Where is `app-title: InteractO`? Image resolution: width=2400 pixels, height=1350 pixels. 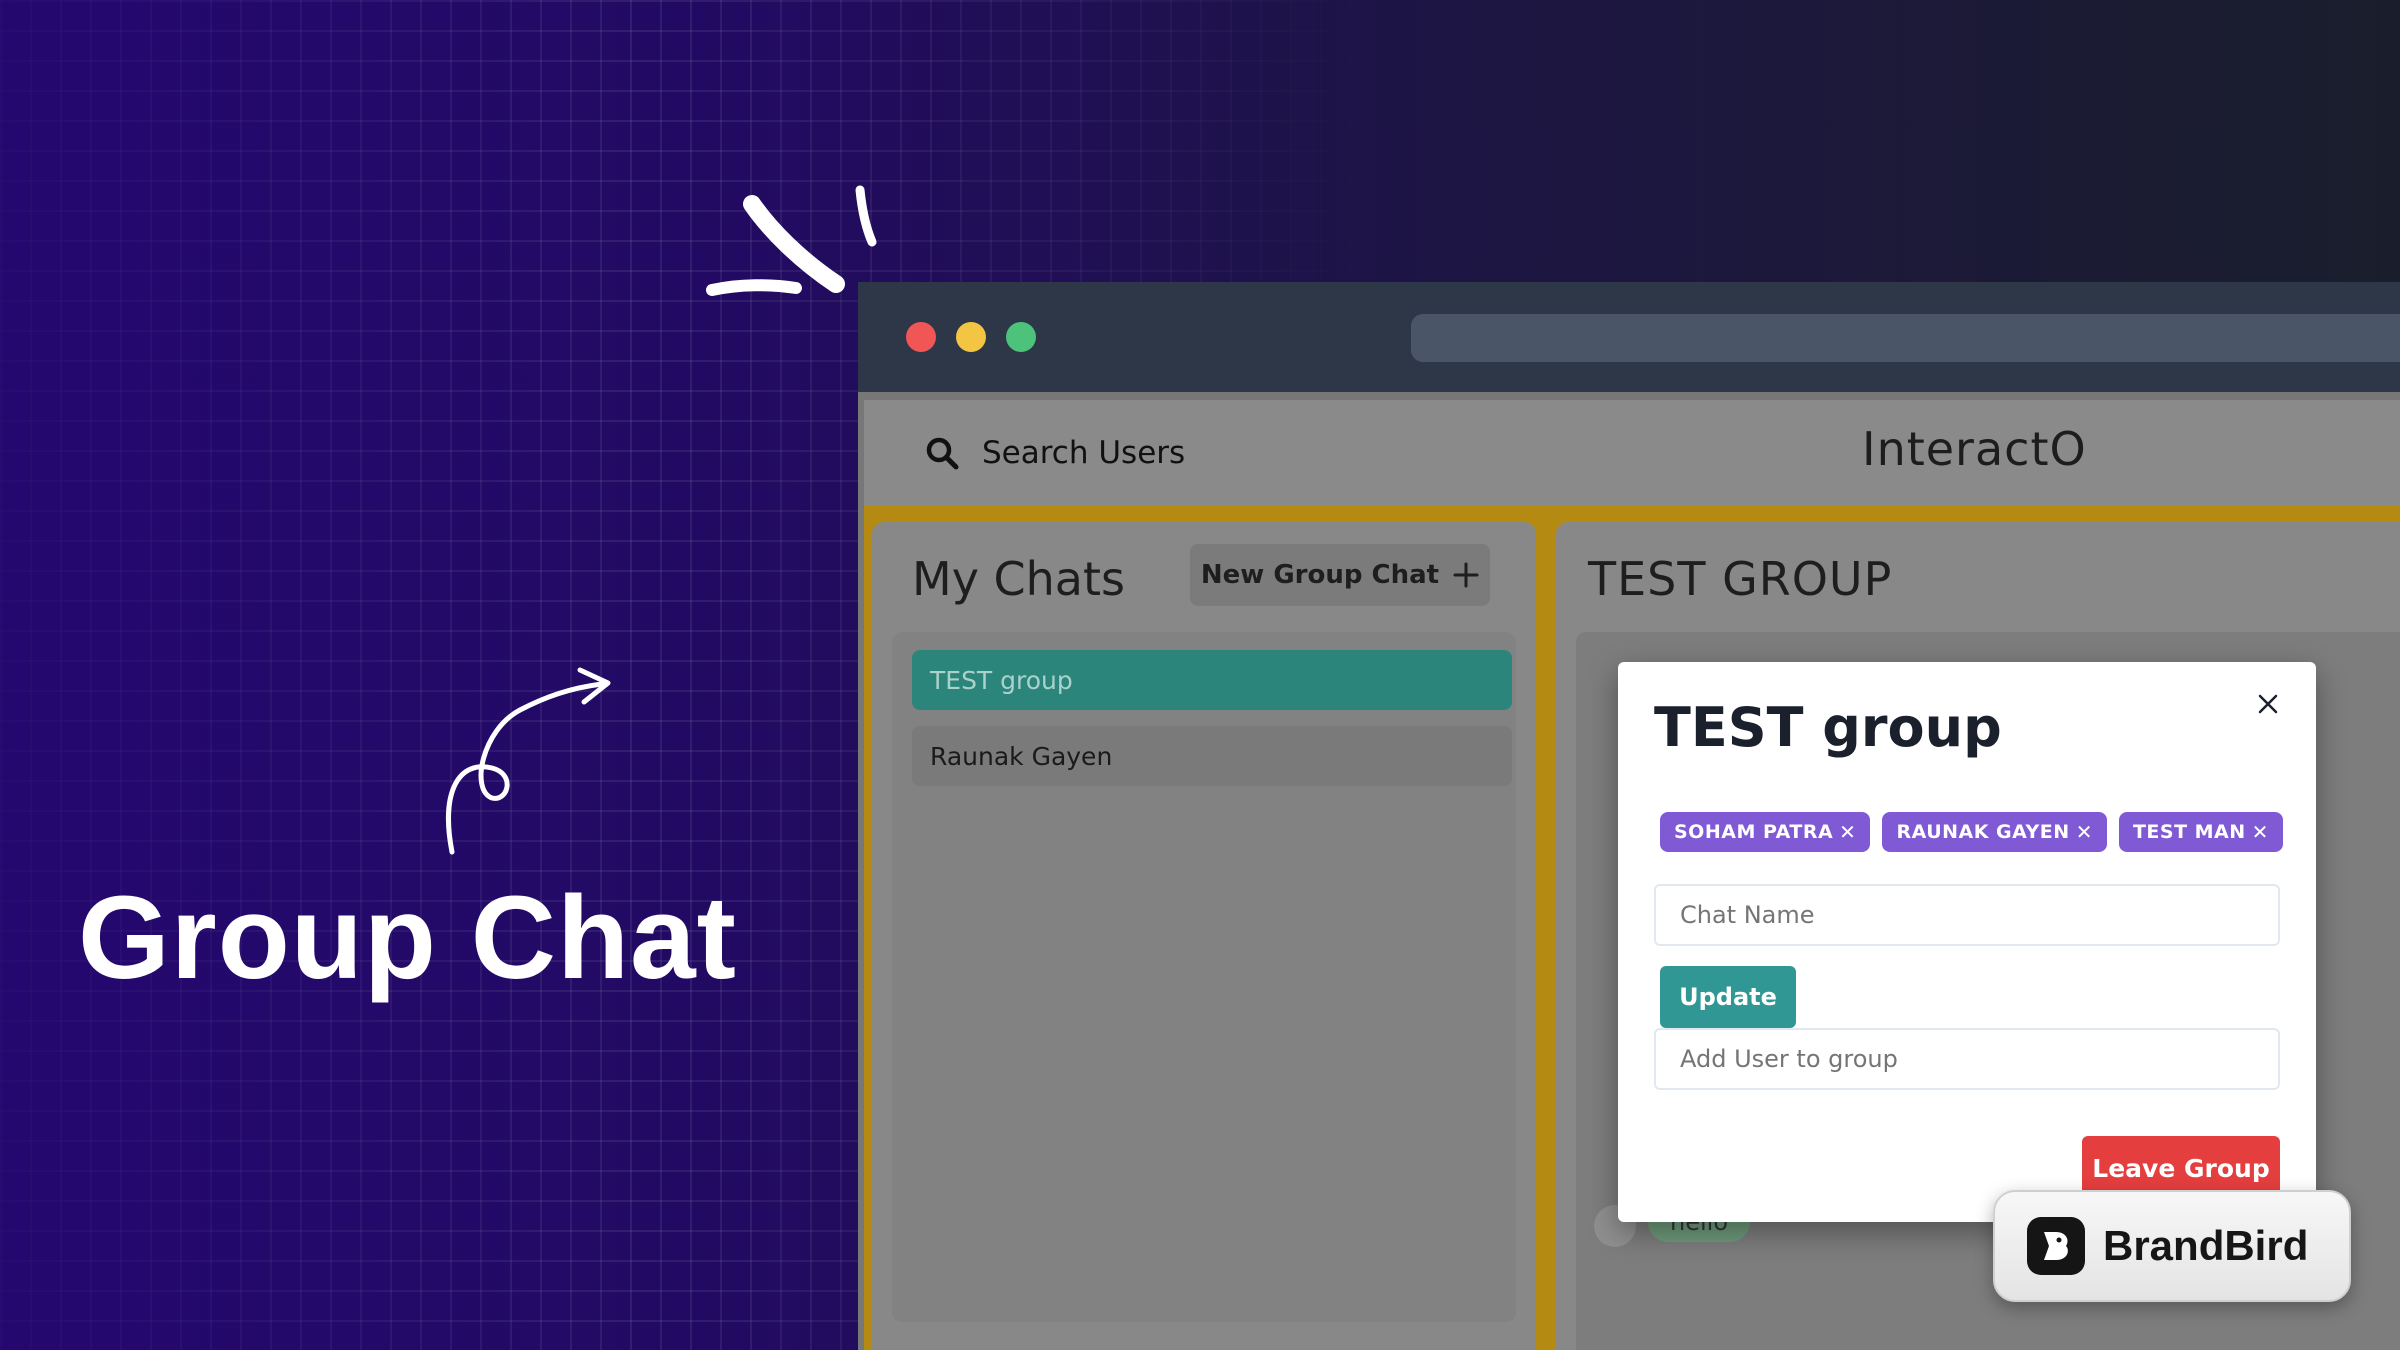 app-title: InteractO is located at coordinates (1974, 449).